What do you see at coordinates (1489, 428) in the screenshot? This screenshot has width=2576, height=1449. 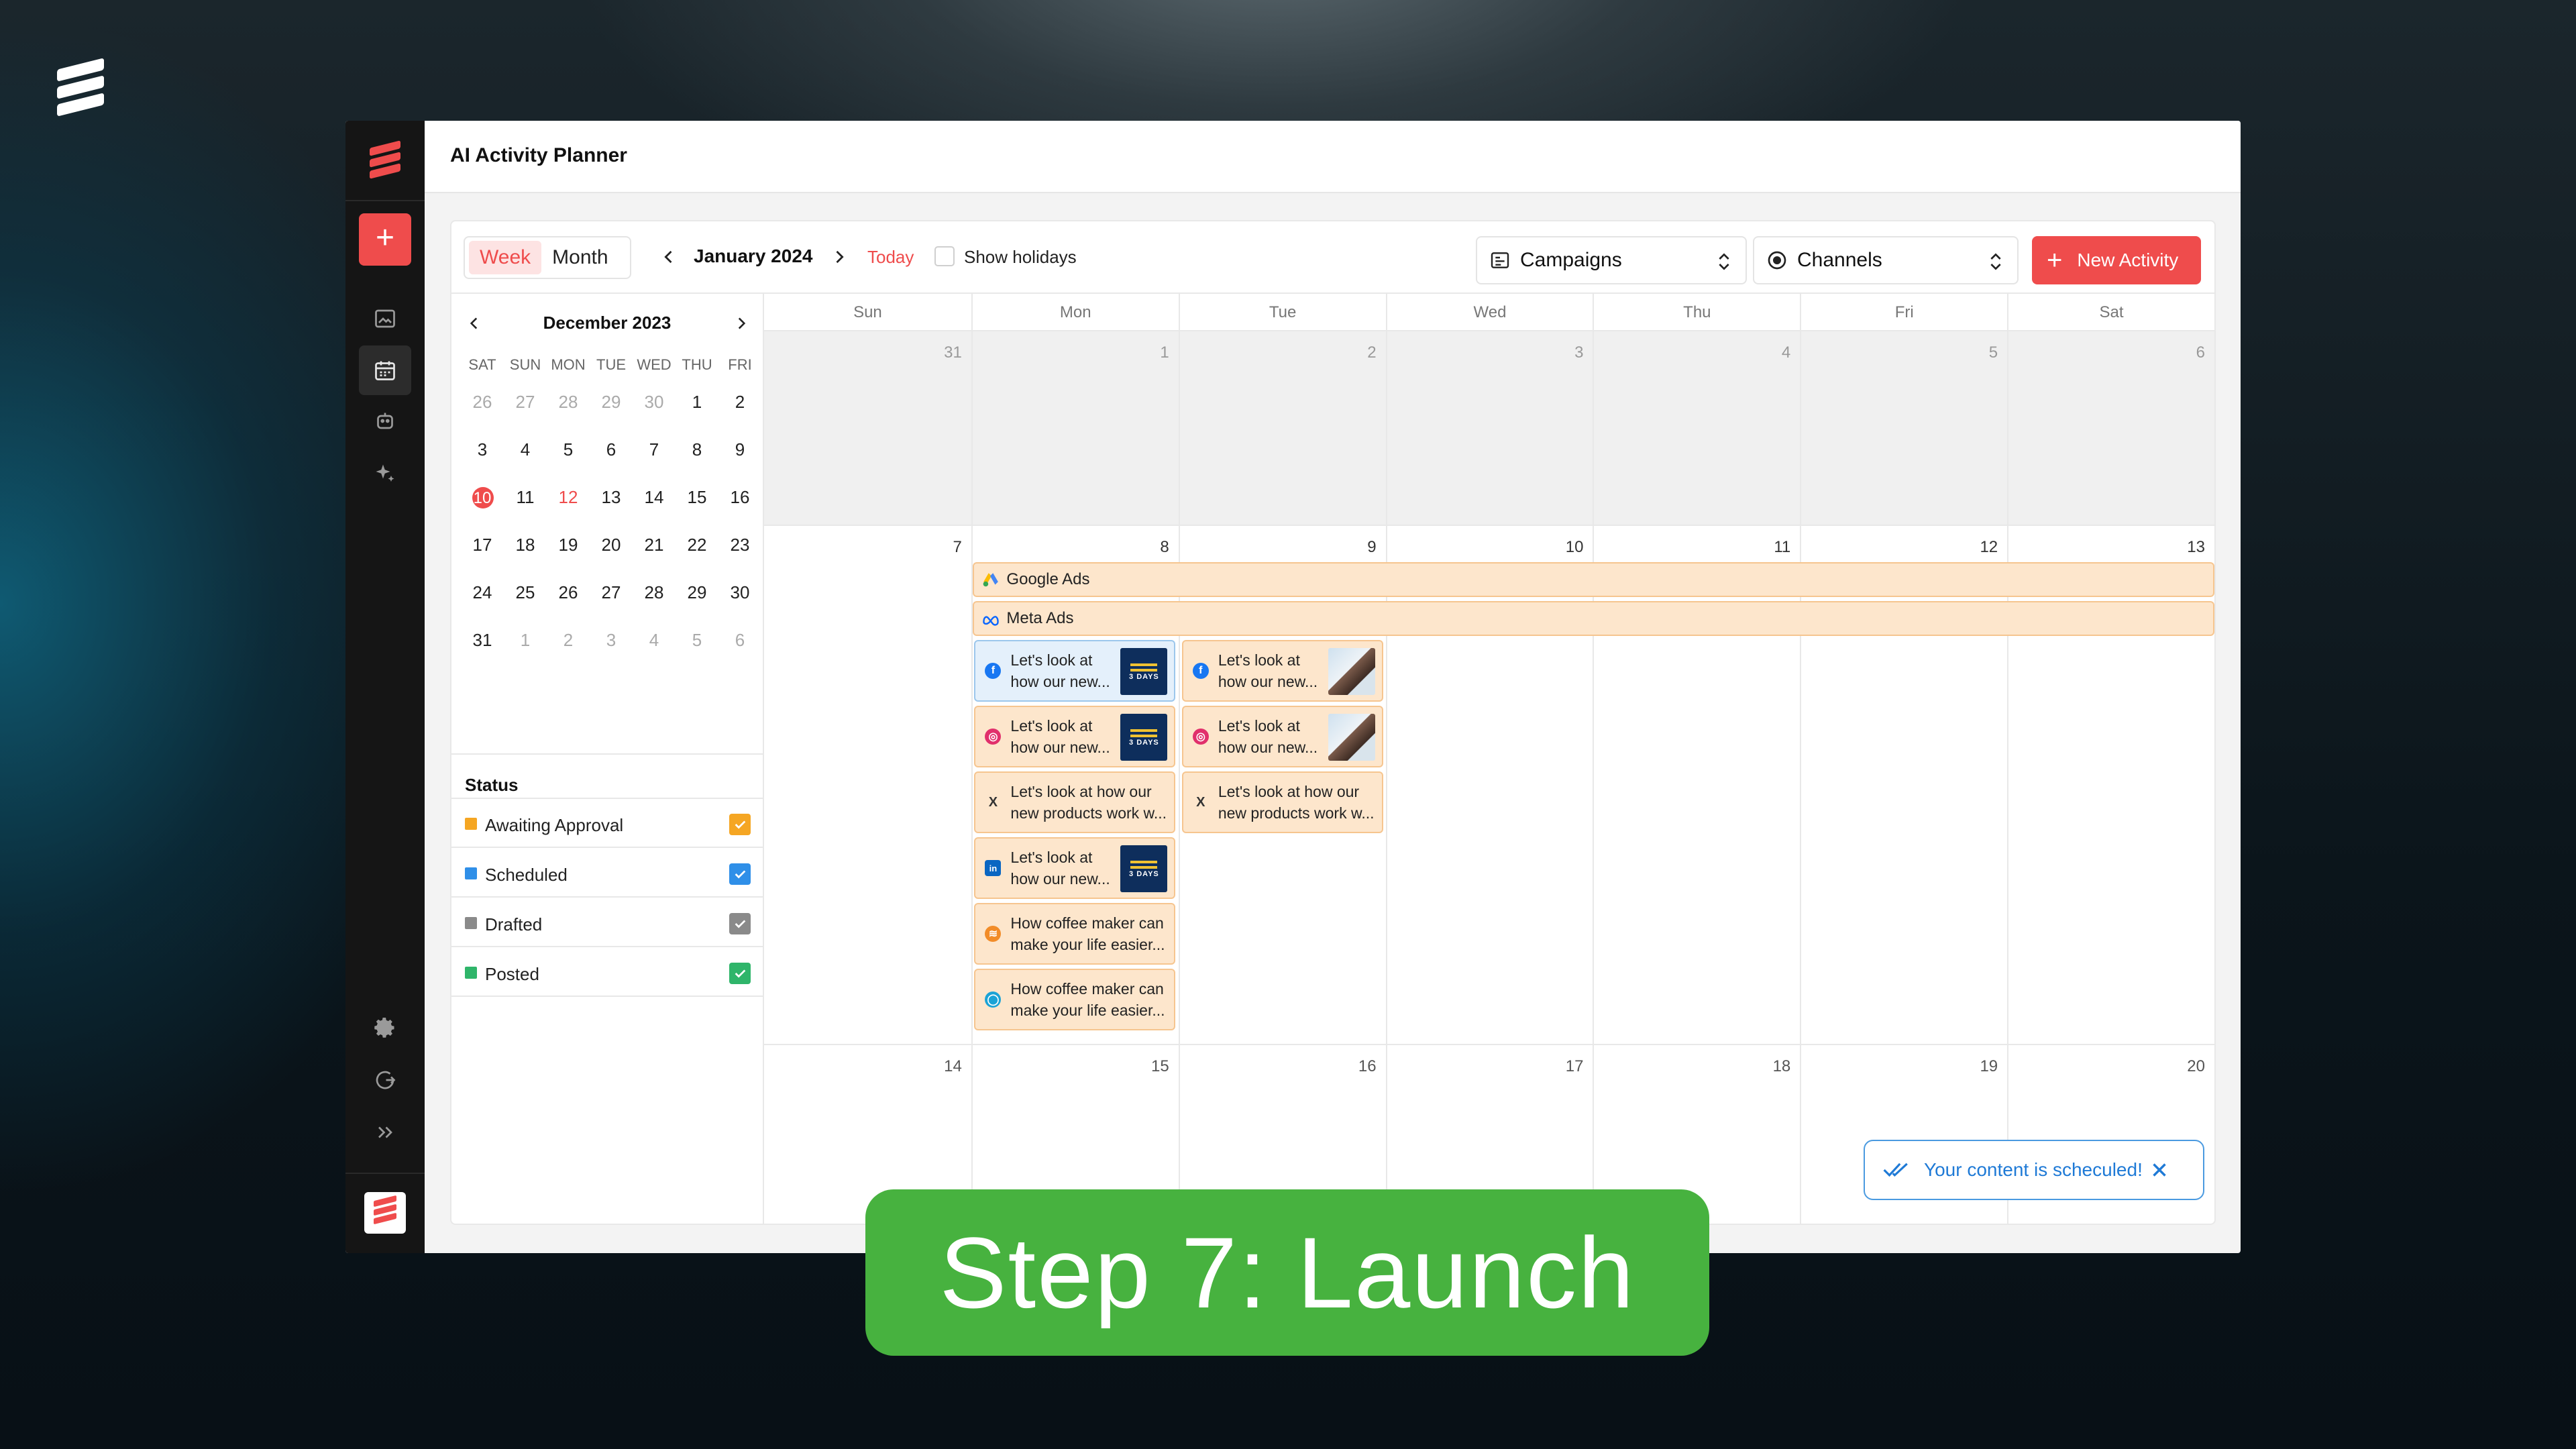 I see `day-cell: 3` at bounding box center [1489, 428].